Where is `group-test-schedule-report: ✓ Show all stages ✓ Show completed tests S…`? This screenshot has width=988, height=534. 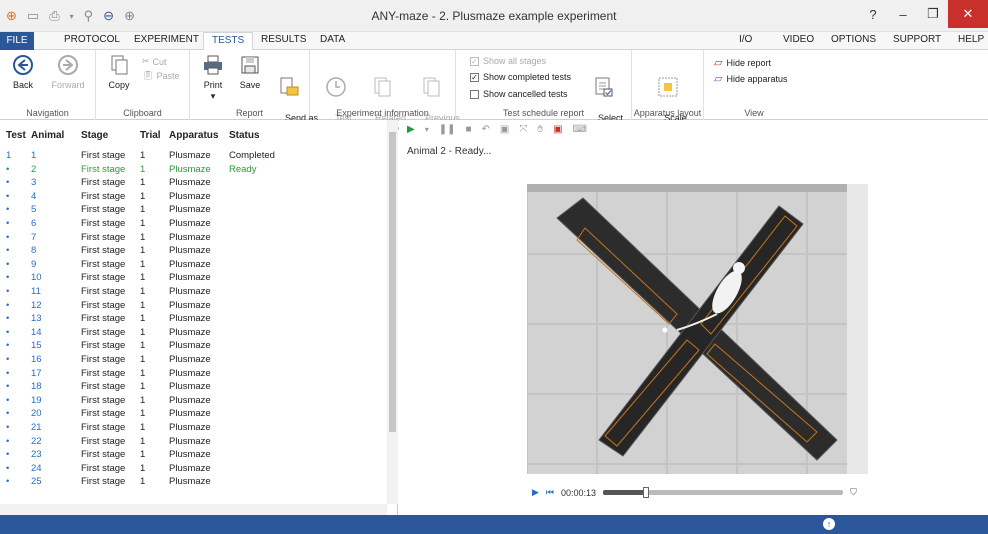 group-test-schedule-report: ✓ Show all stages ✓ Show completed tests S… is located at coordinates (544, 92).